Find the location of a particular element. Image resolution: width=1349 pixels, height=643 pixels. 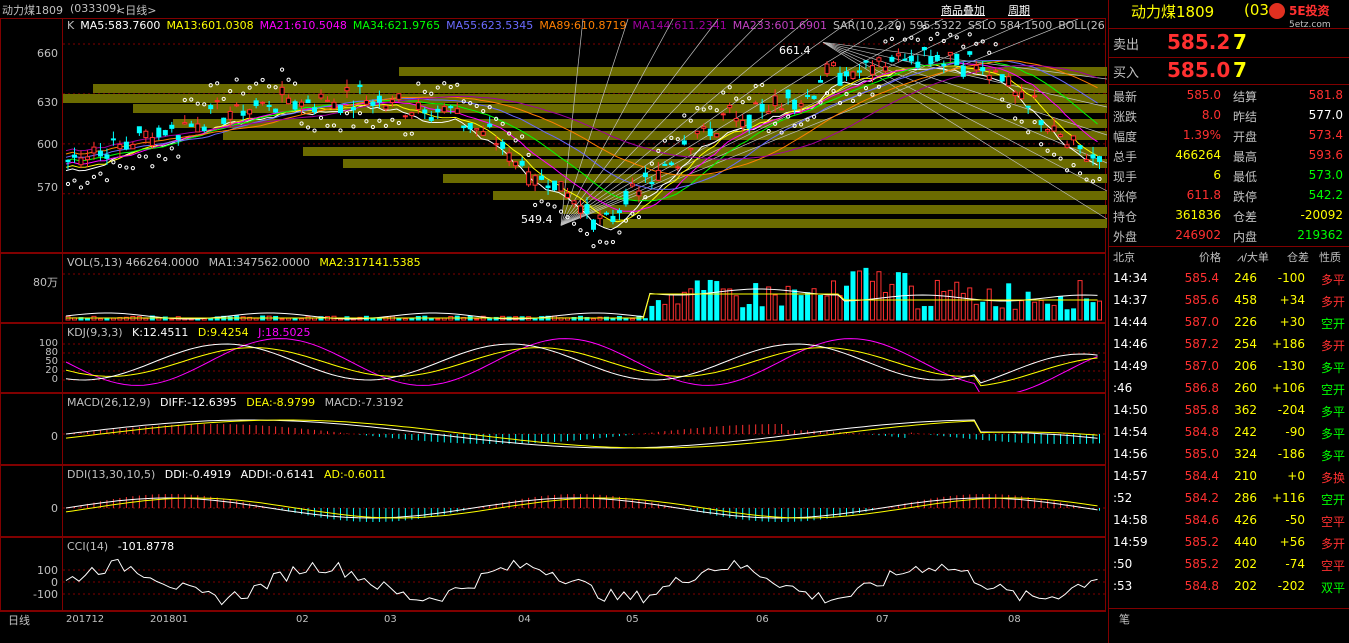

tick-vol: 324 is located at coordinates (1245, 454).